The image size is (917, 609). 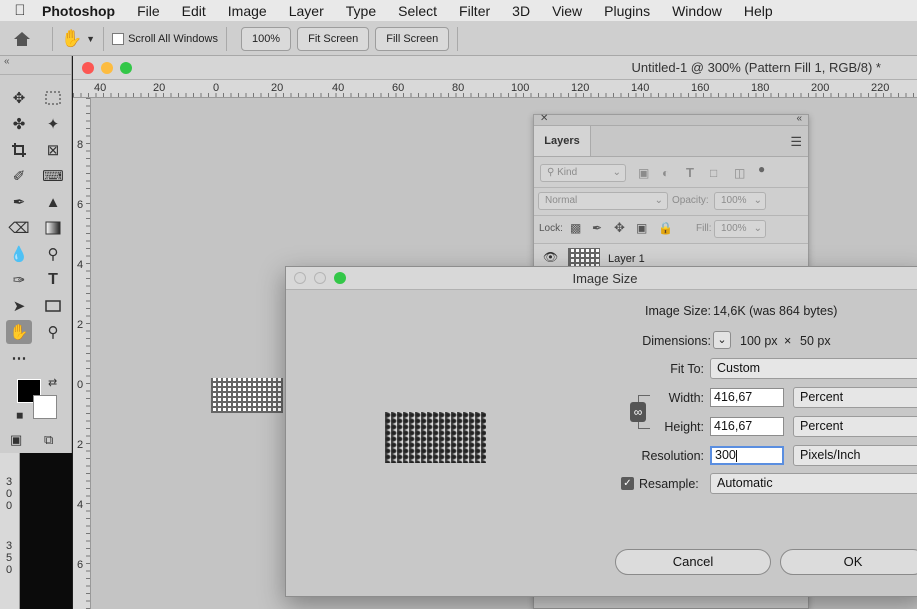 I want to click on height-input: 416,67, so click(x=747, y=426).